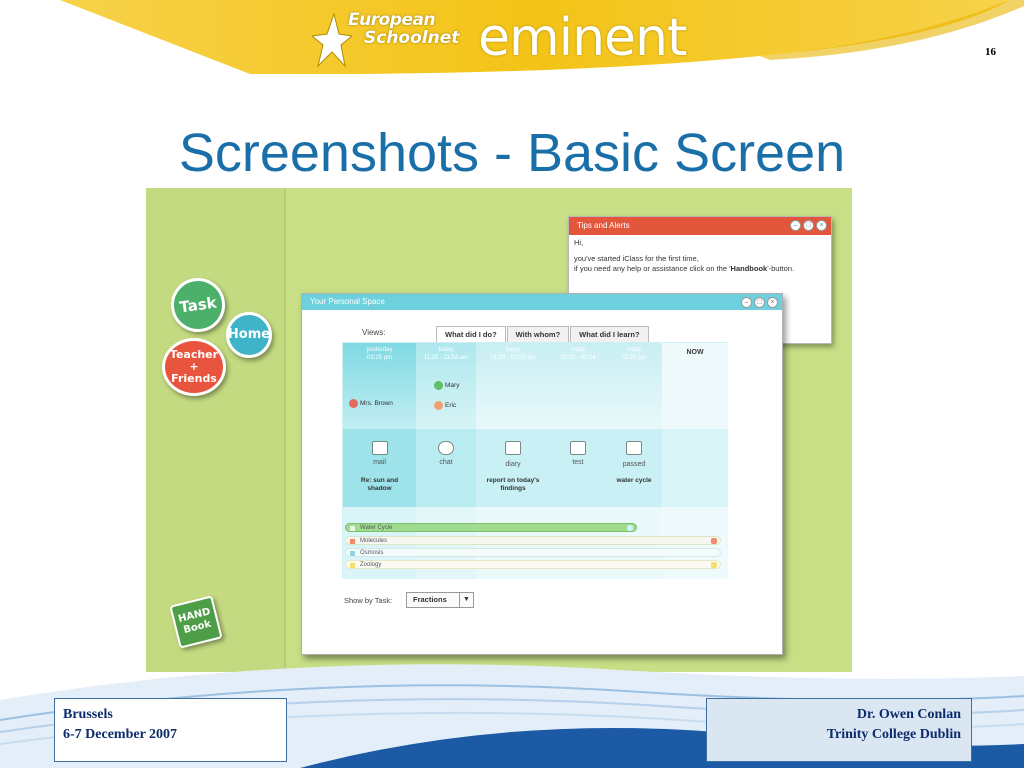  I want to click on now-label: NOW, so click(695, 352).